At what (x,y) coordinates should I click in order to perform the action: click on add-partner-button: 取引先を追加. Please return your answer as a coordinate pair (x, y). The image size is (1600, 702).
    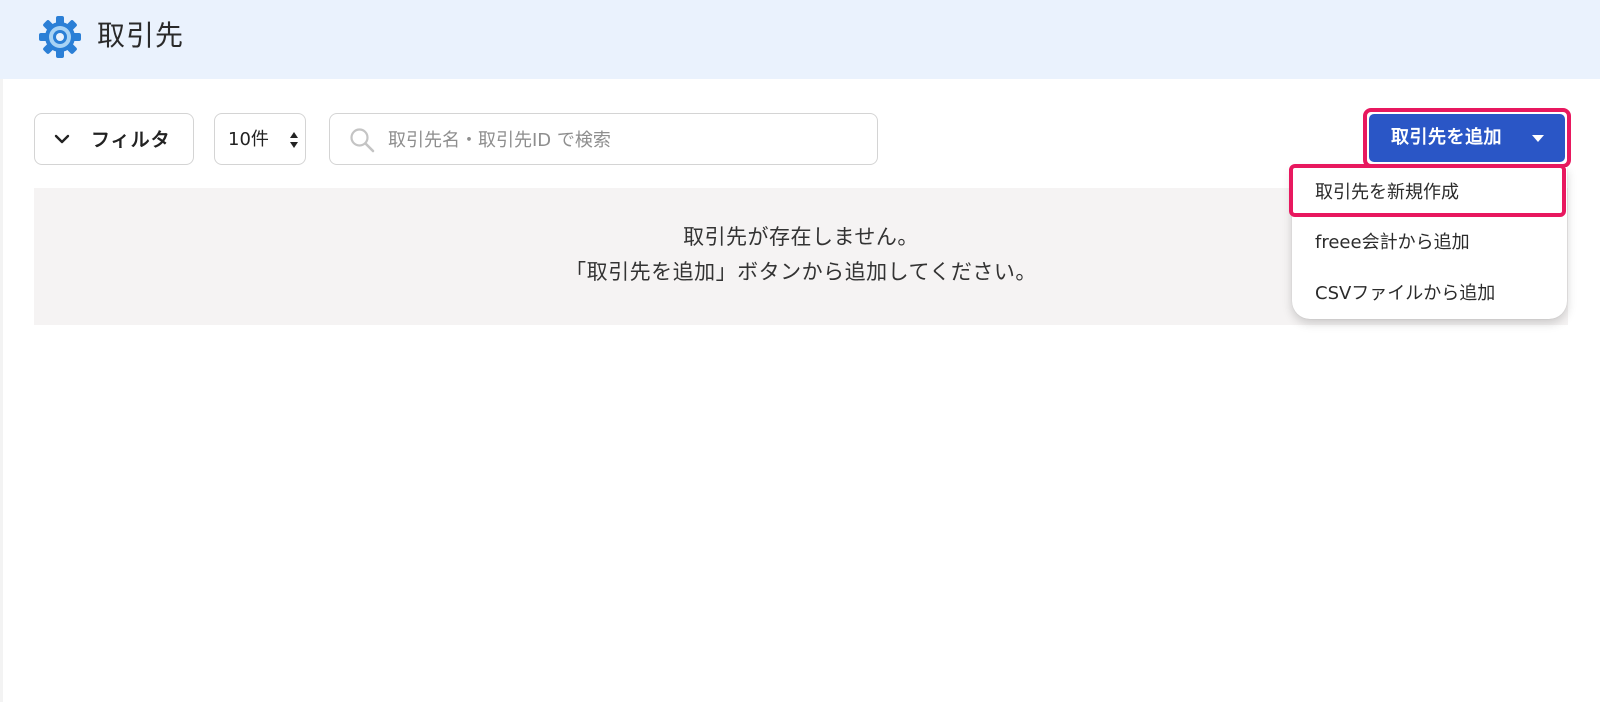
    Looking at the image, I should click on (1467, 138).